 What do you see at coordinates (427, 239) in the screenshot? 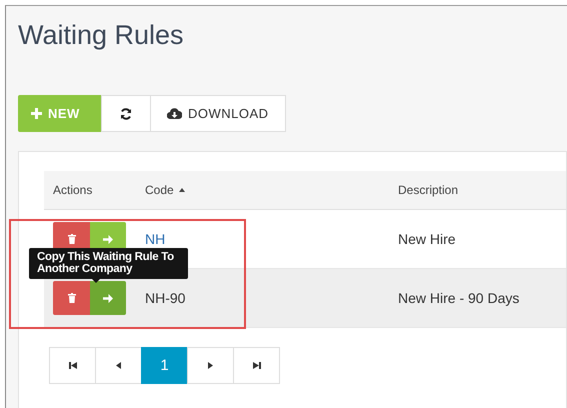
I see `description-cell-text: New Hire` at bounding box center [427, 239].